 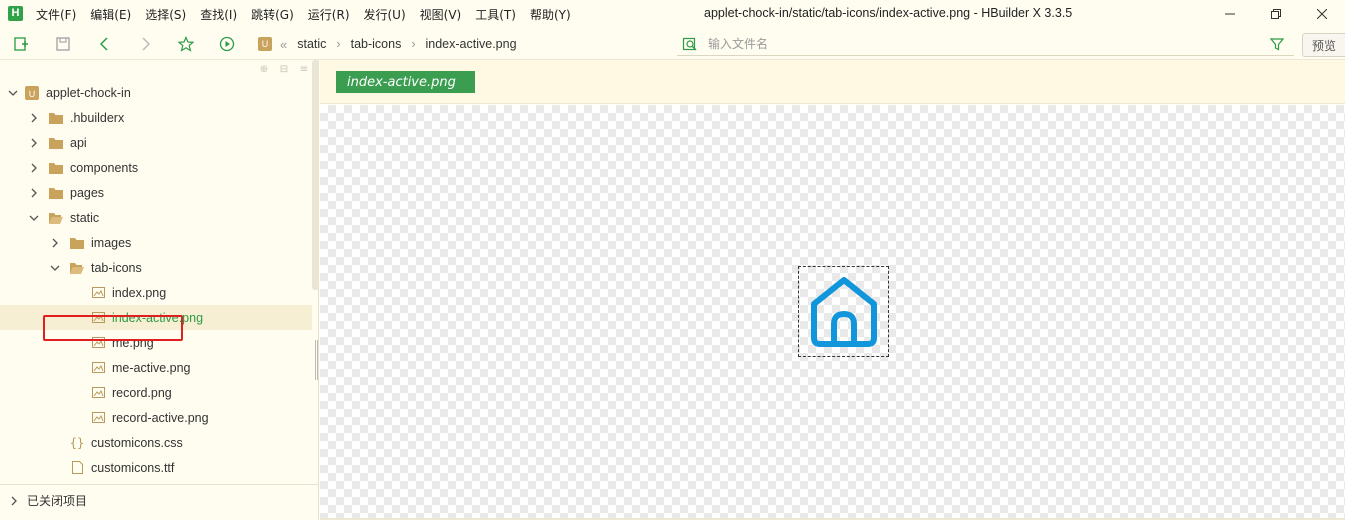 I want to click on css-file-icon: {}, so click(x=77, y=442).